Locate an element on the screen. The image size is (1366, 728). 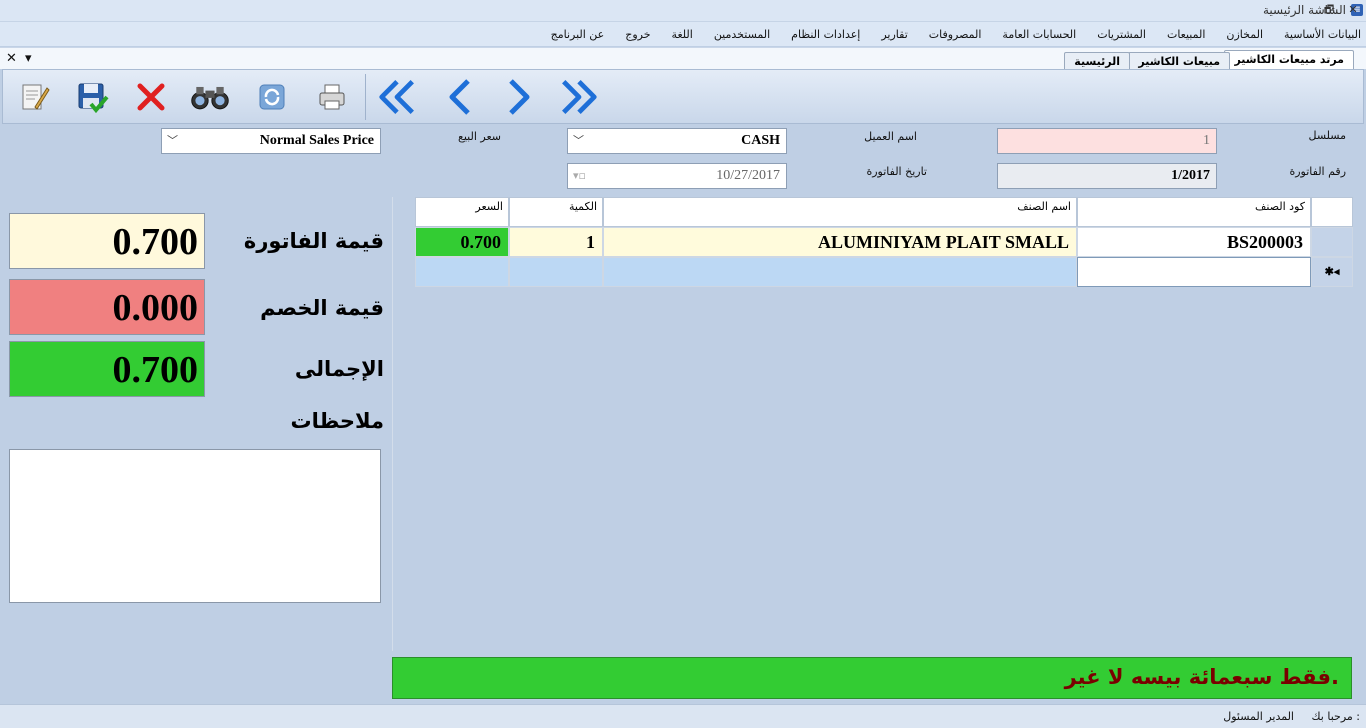
next-record-button is located at coordinates (519, 97).